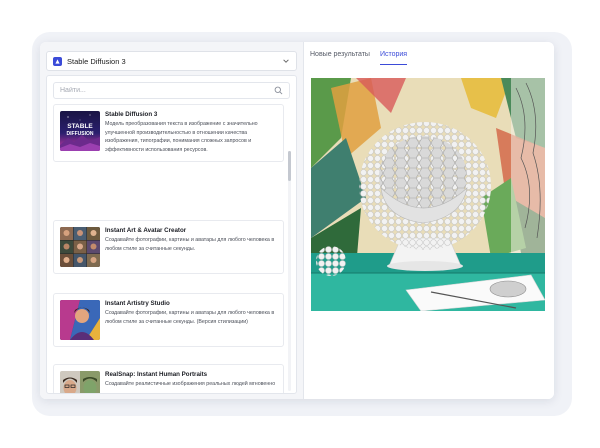  I want to click on scrollbar-thumb, so click(289, 166).